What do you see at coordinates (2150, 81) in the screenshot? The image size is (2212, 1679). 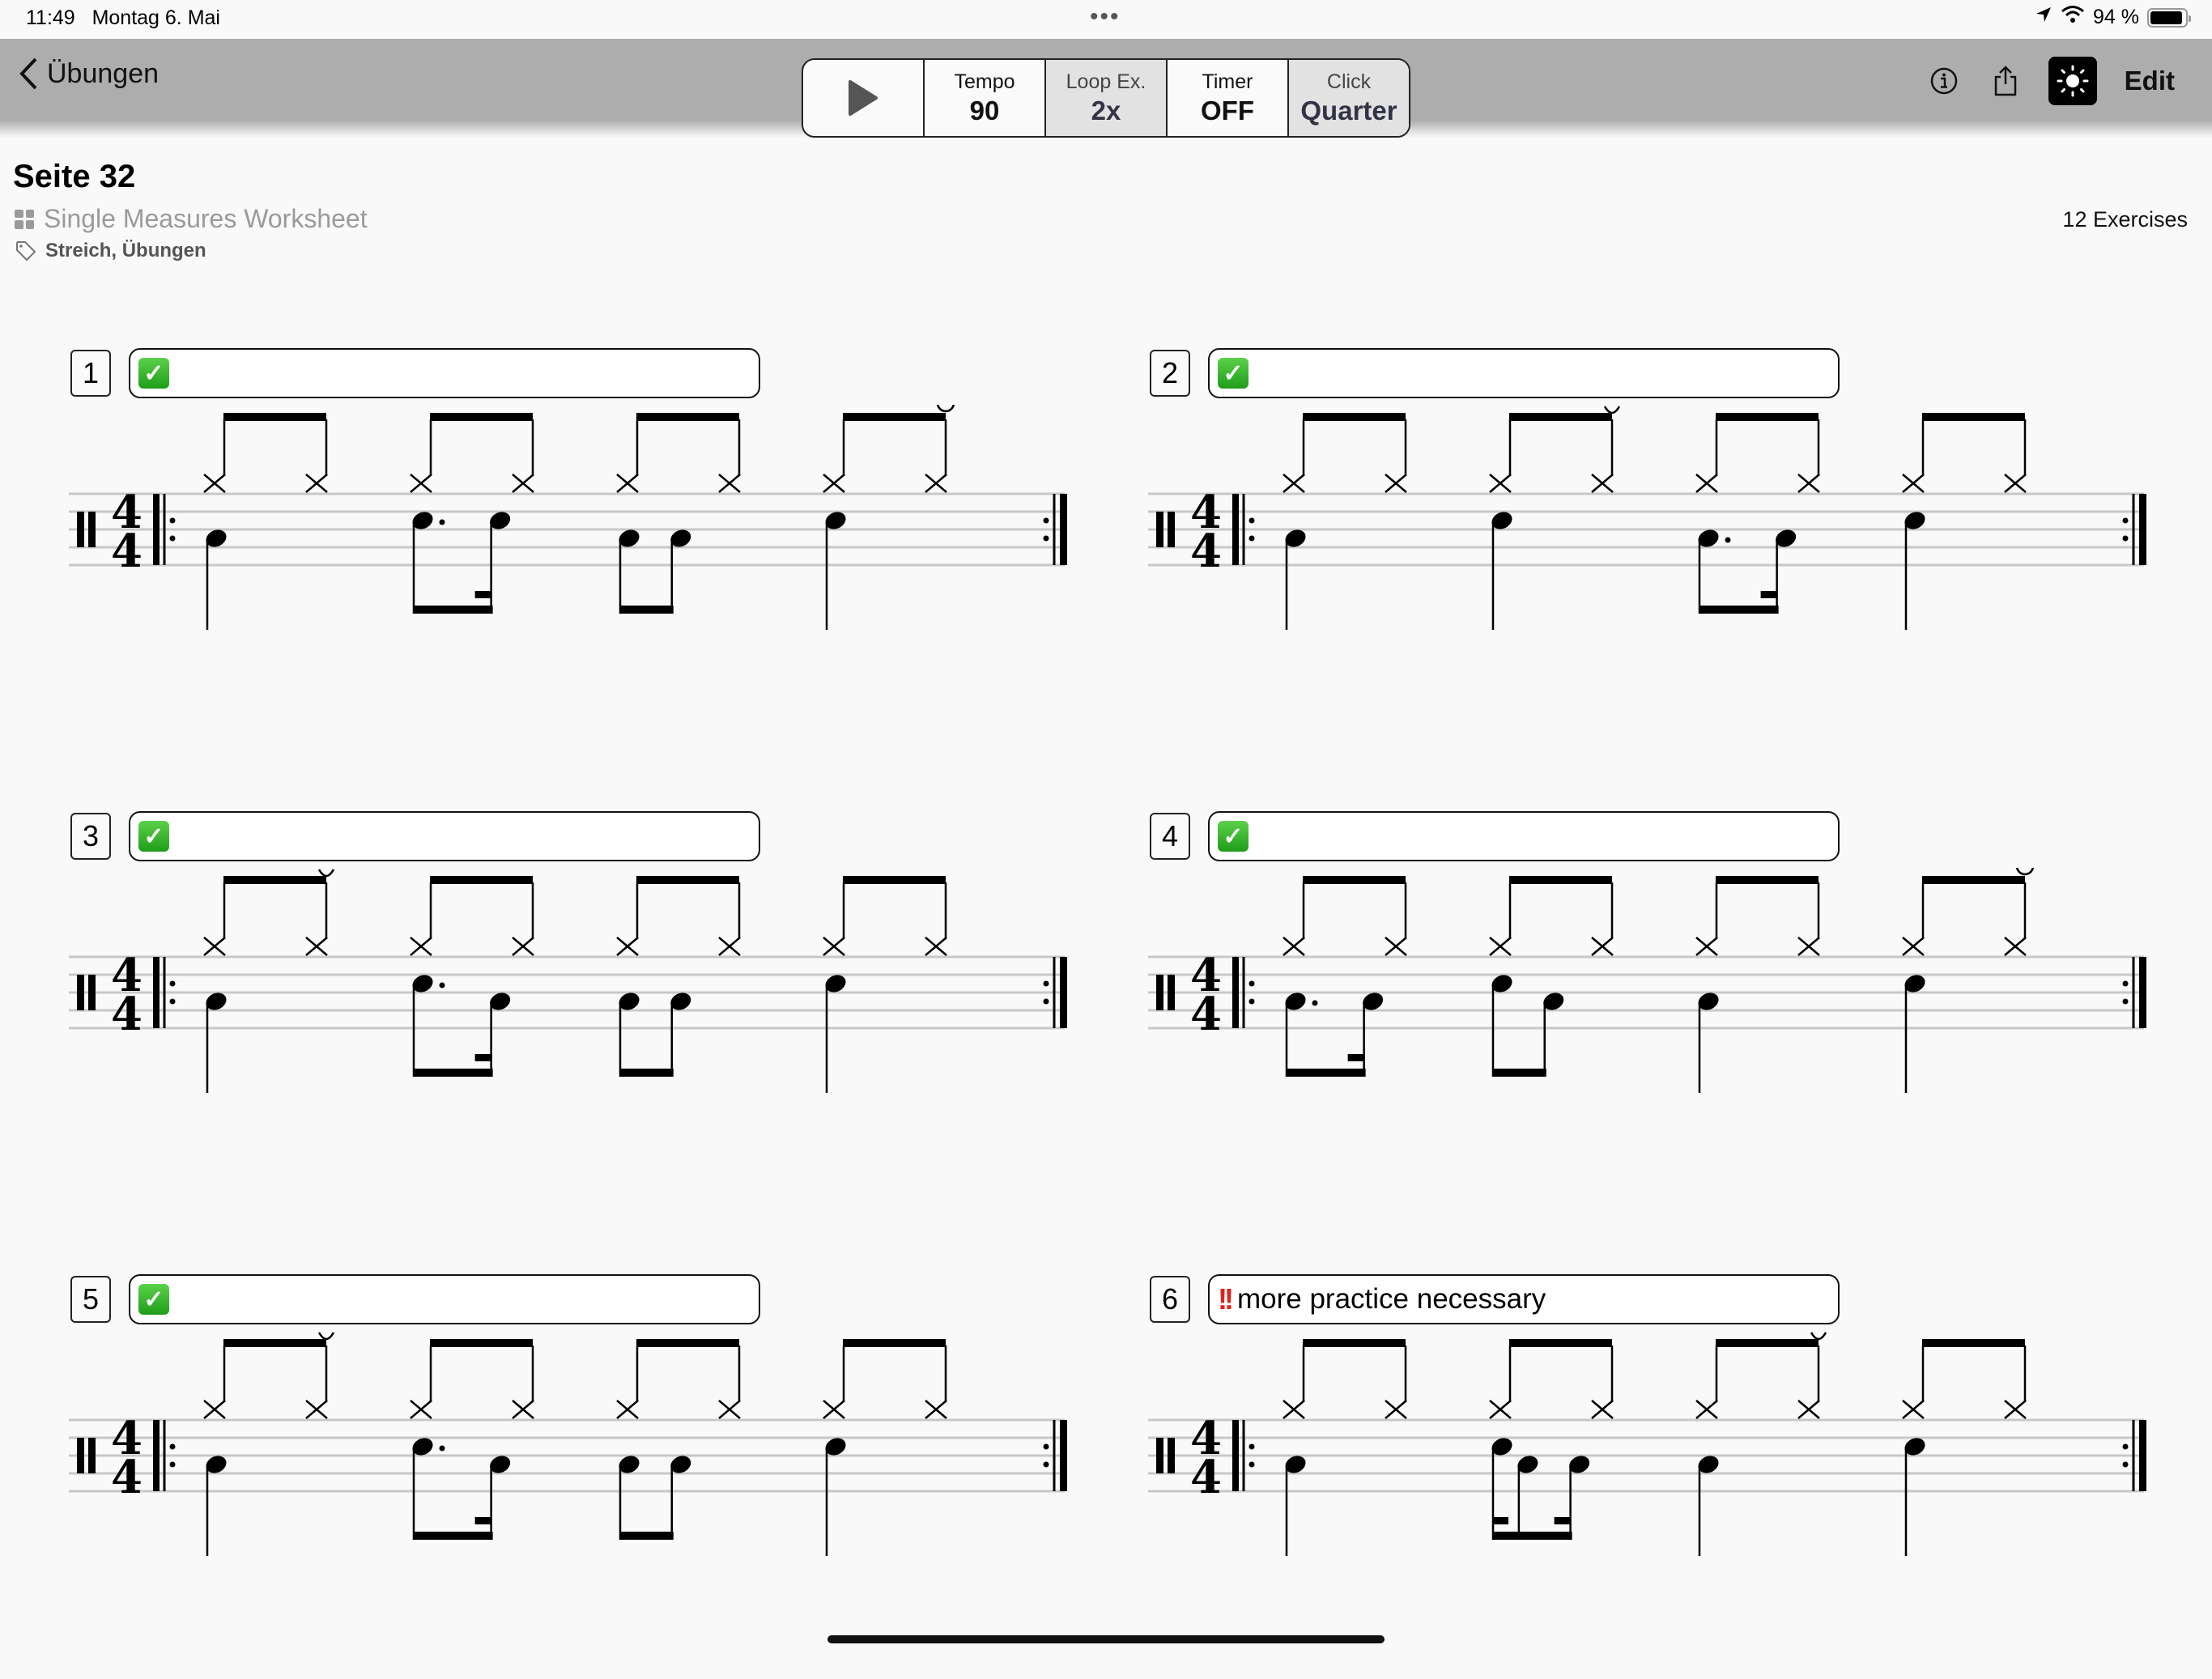 I see `edit-button: Edit` at bounding box center [2150, 81].